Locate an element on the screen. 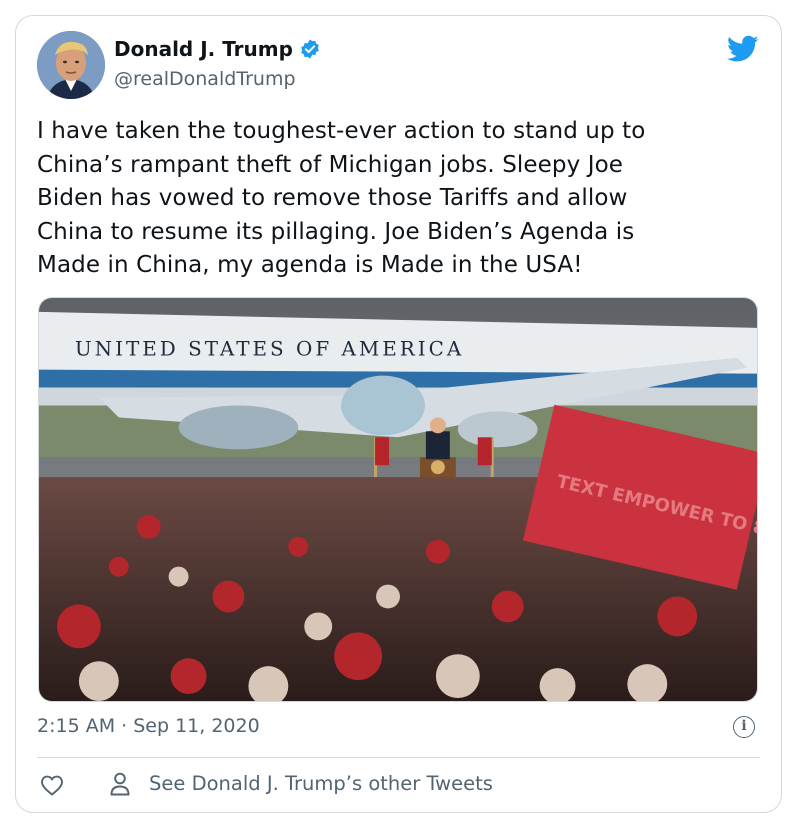 This screenshot has width=799, height=833. author-name: Donald J. Trump is located at coordinates (217, 49).